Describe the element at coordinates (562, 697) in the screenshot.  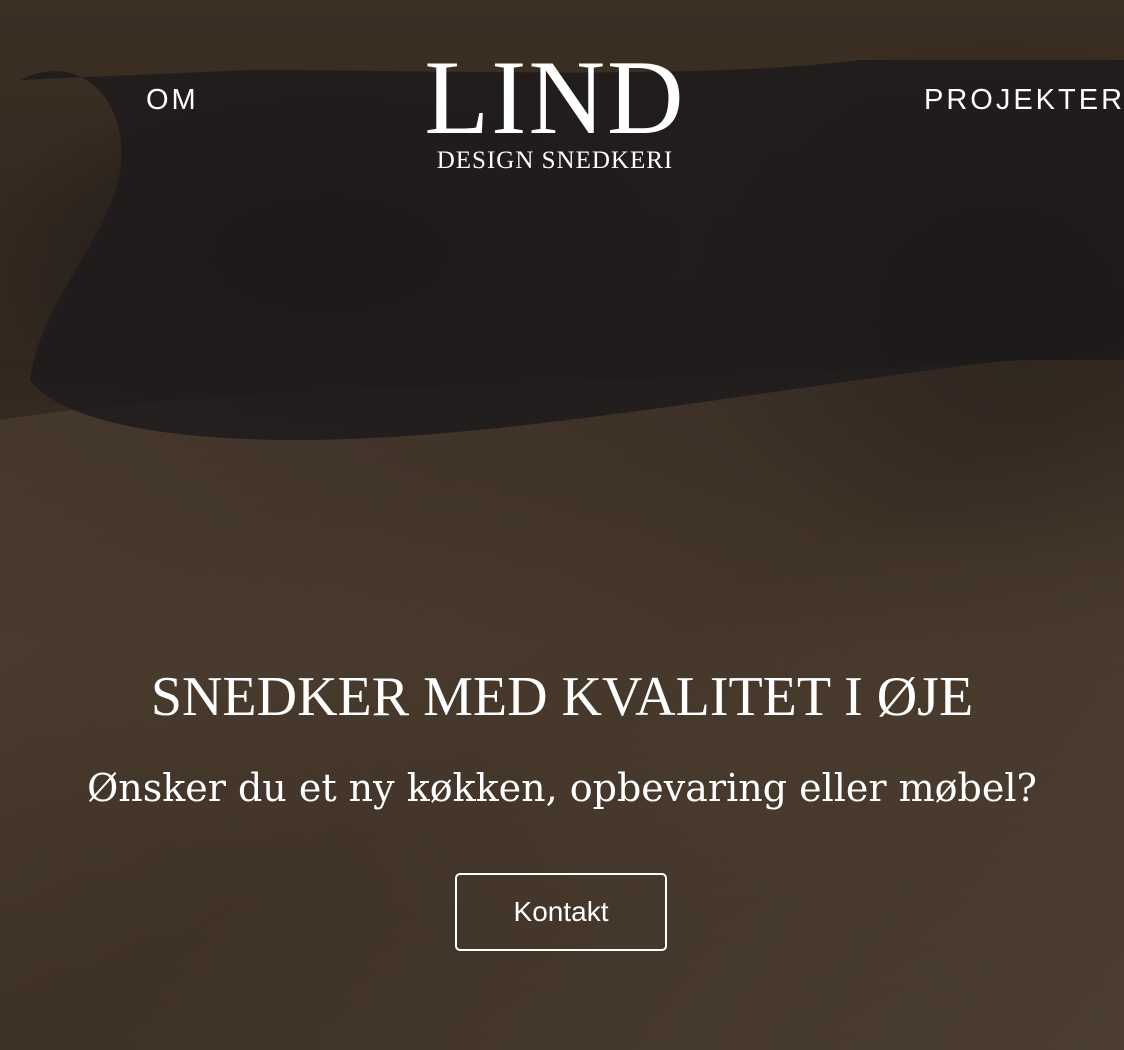
I see `hero-headline: SNEDKER MED KVALITET I ØJE` at that location.